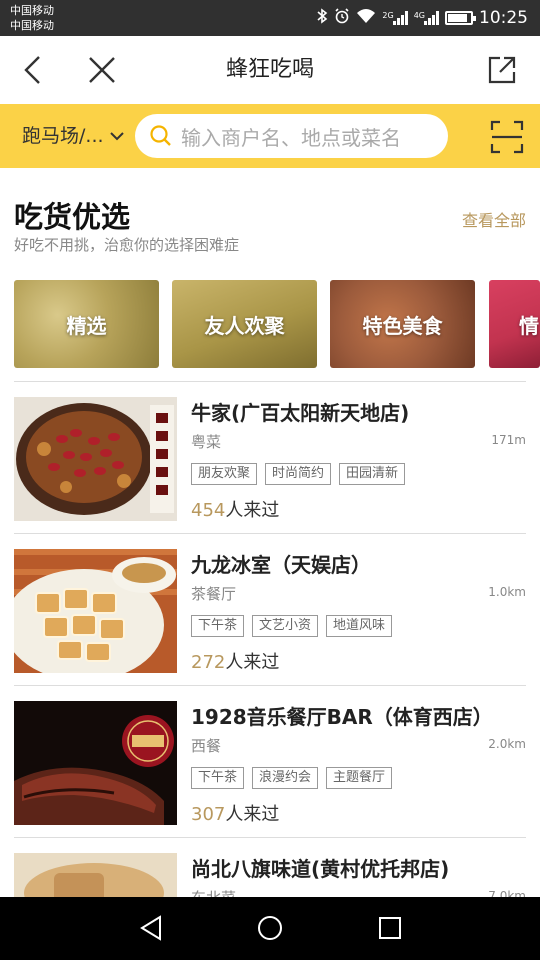  What do you see at coordinates (208, 814) in the screenshot?
I see `visit-number: 307` at bounding box center [208, 814].